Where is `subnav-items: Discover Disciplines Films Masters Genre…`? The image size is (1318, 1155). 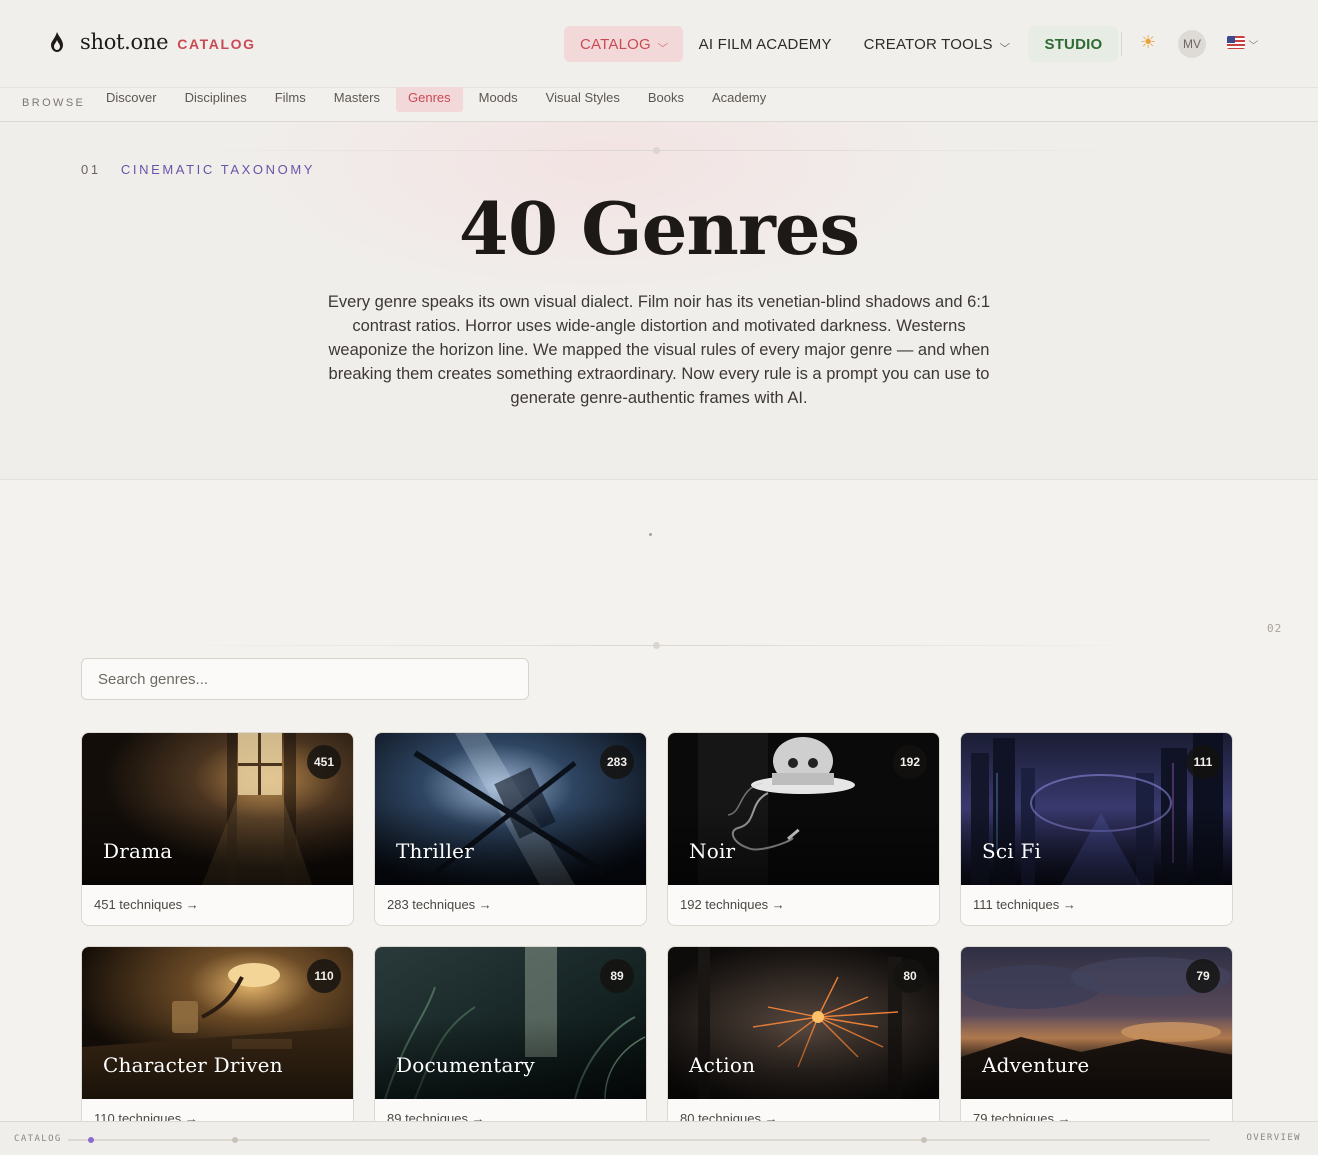
subnav-items: Discover Disciplines Films Masters Genre… is located at coordinates (438, 99).